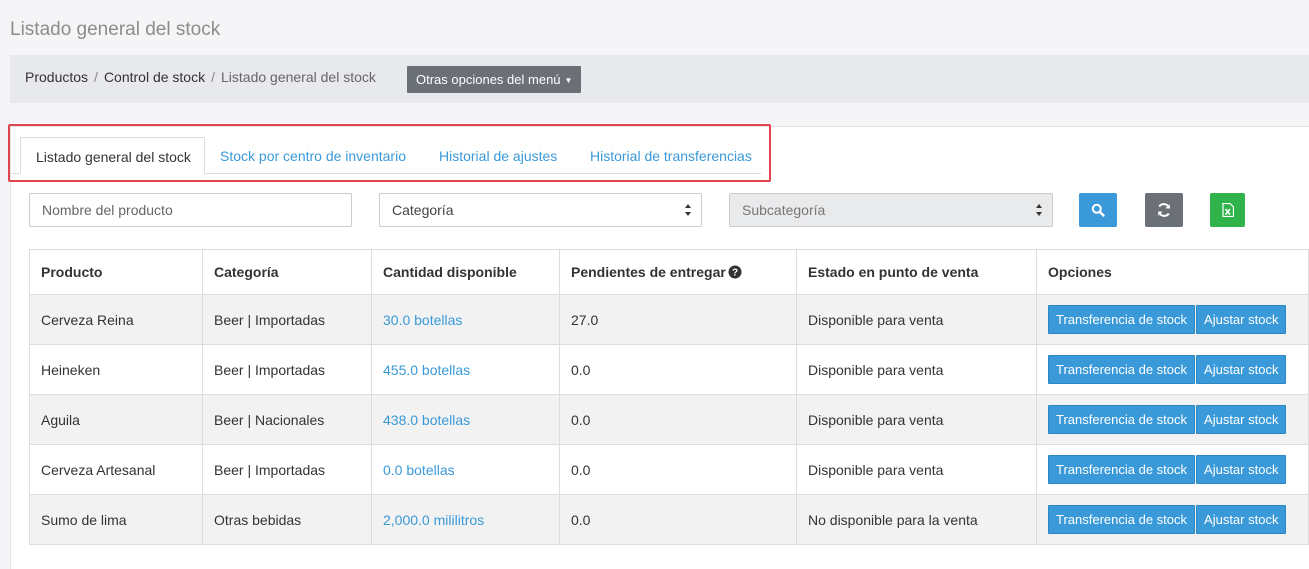  I want to click on export-excel-button, so click(1227, 210).